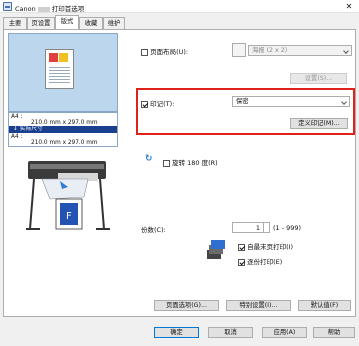 This screenshot has width=359, height=346. I want to click on size-bottom-label: A4 :, so click(17, 137).